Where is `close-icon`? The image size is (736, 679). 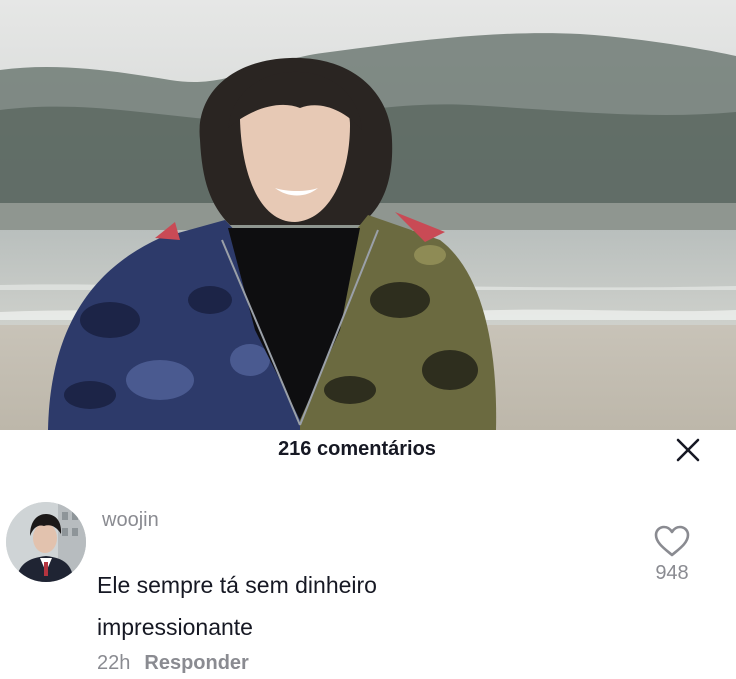 close-icon is located at coordinates (688, 450).